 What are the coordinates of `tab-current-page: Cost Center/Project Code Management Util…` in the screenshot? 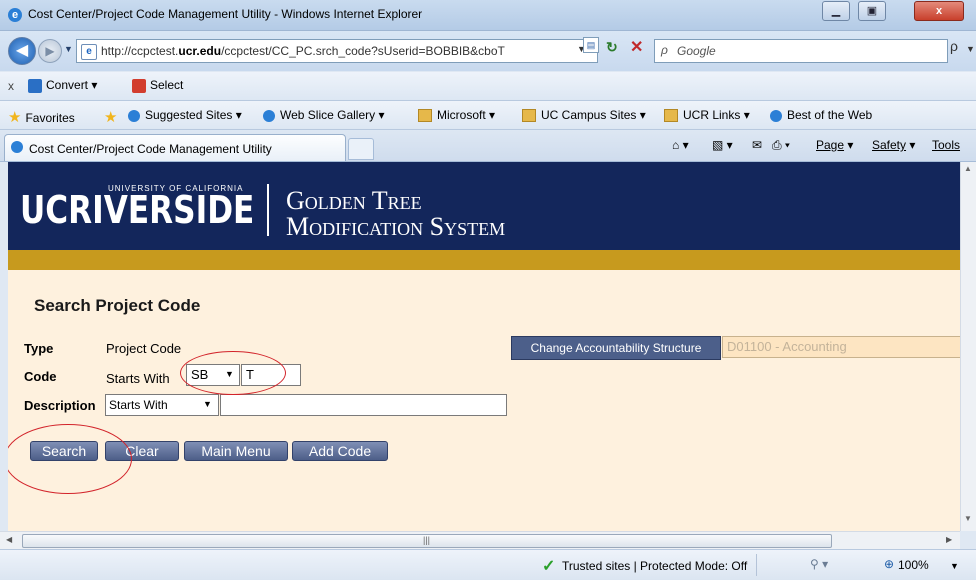 It's located at (175, 147).